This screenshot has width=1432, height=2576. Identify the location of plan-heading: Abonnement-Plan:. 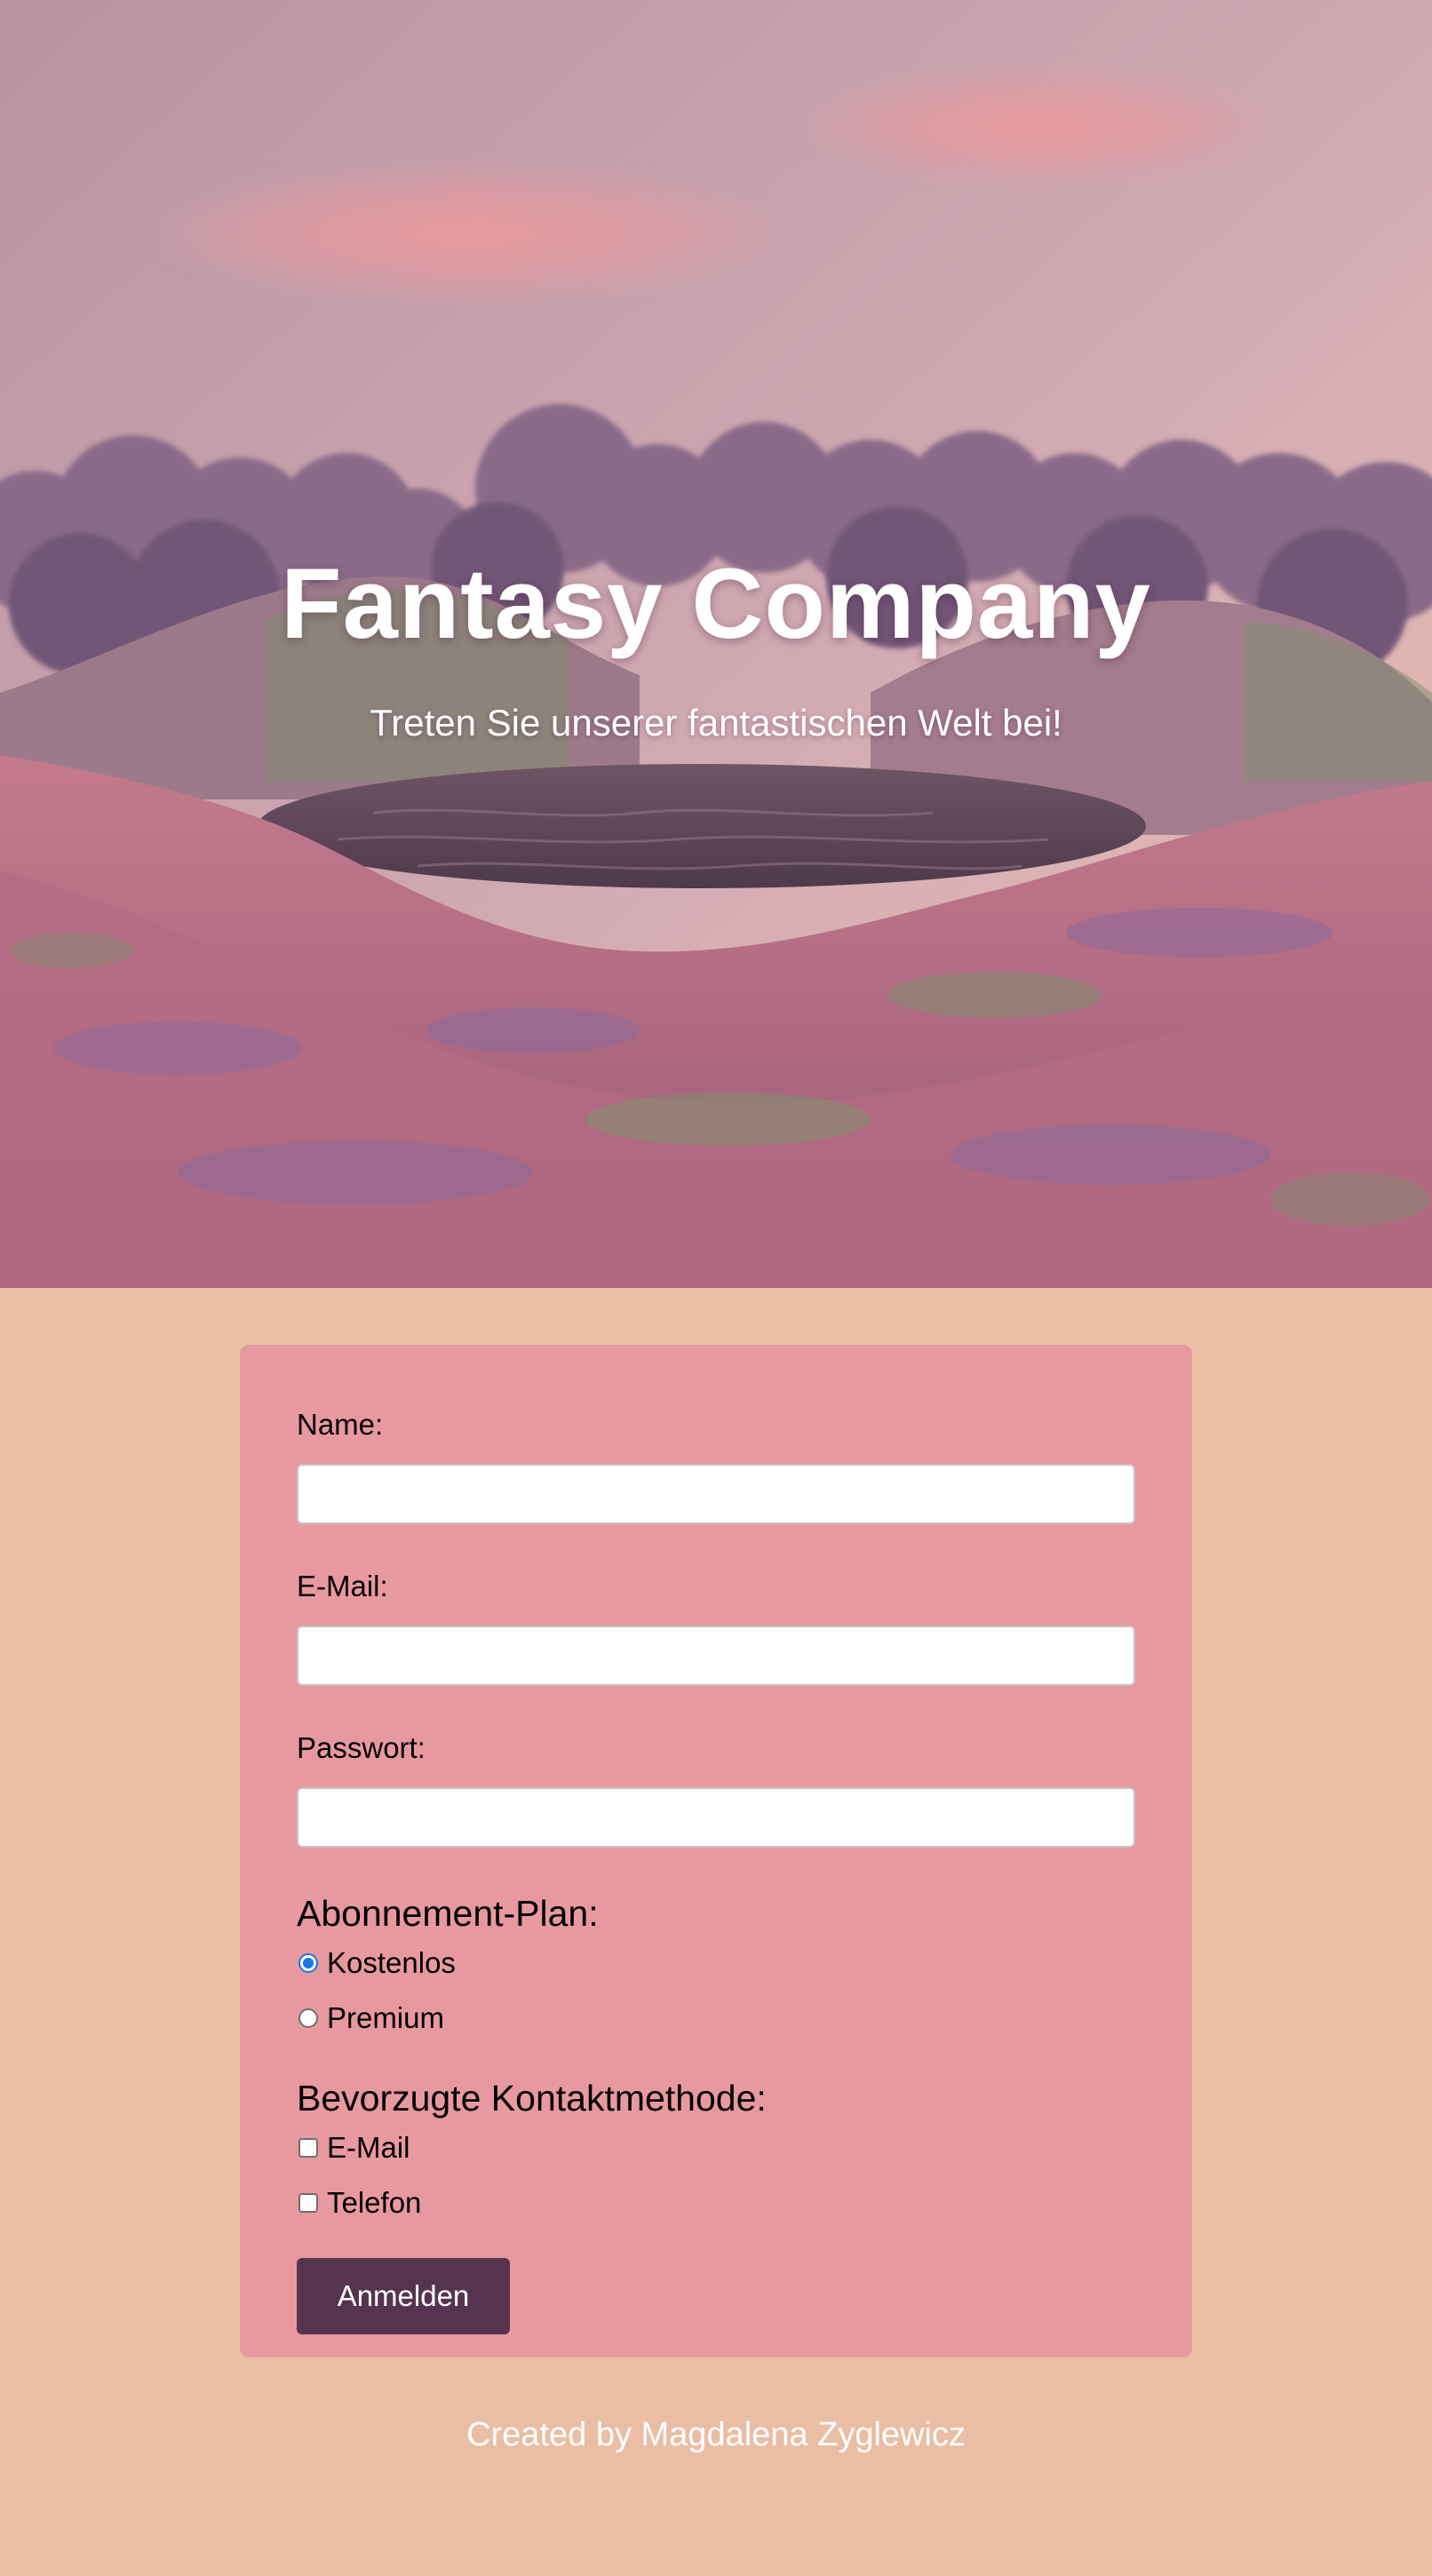
(448, 1913).